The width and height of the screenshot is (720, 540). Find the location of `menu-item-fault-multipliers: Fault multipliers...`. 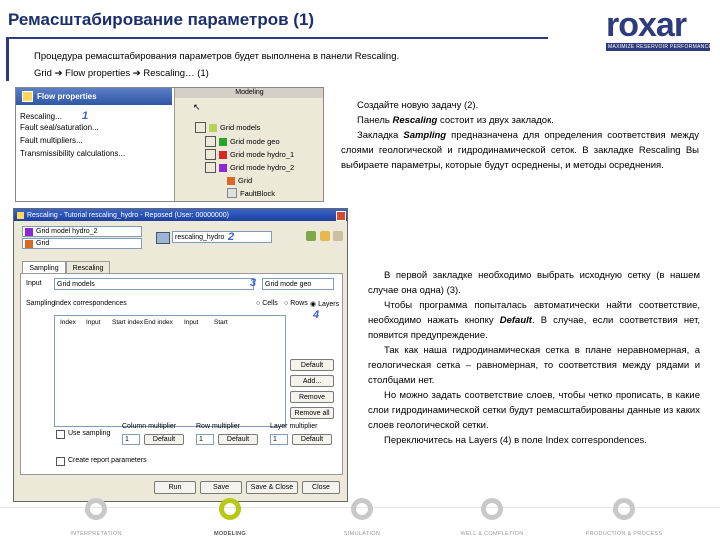

menu-item-fault-multipliers: Fault multipliers... is located at coordinates (51, 140).